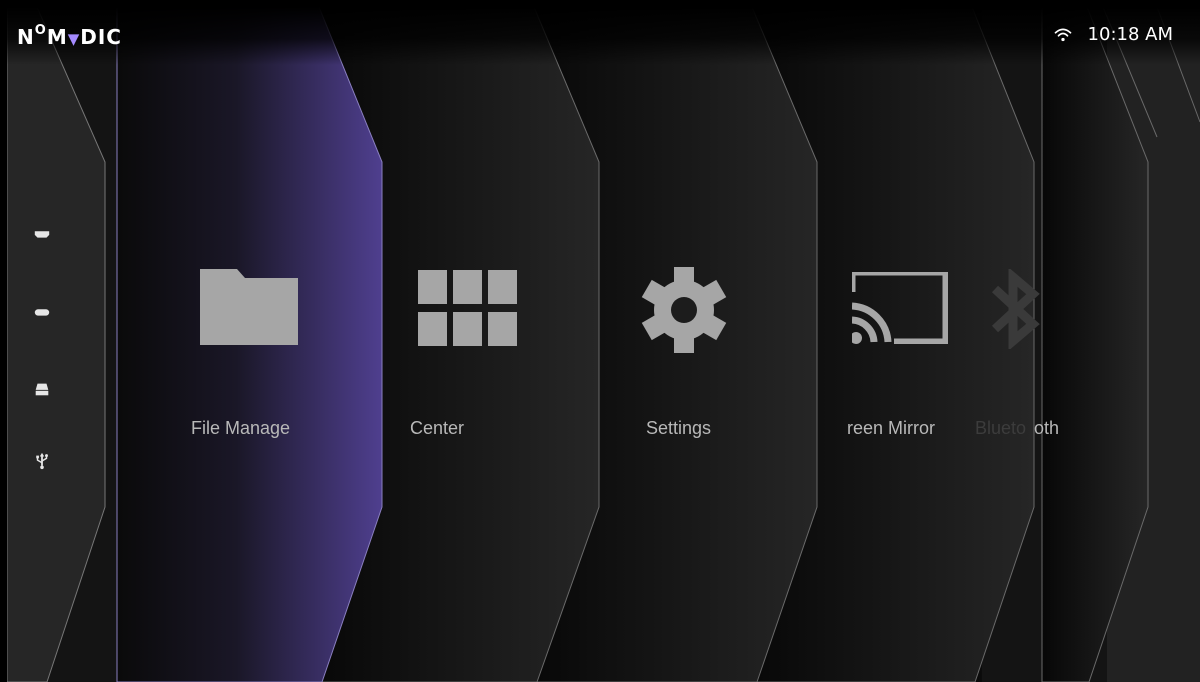  Describe the element at coordinates (240, 428) in the screenshot. I see `tile-label-file-manager: File Manage` at that location.